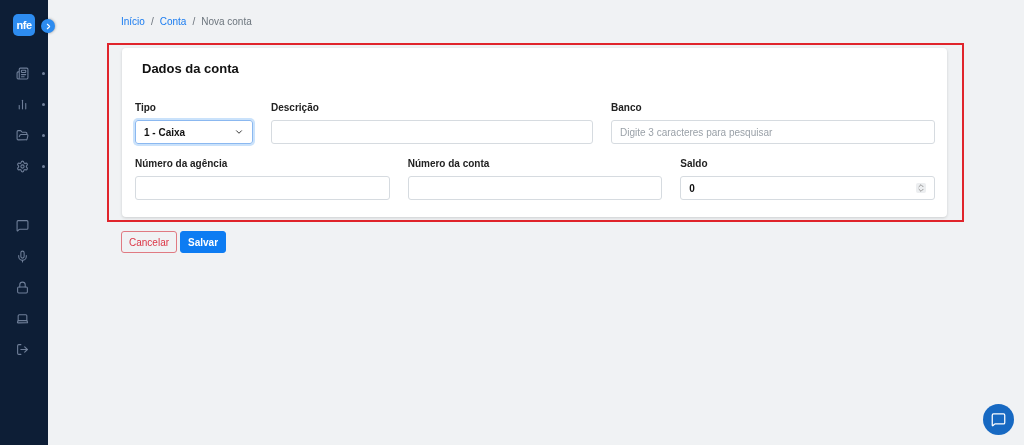 The image size is (1024, 445). I want to click on card-title: Dados da conta, so click(191, 68).